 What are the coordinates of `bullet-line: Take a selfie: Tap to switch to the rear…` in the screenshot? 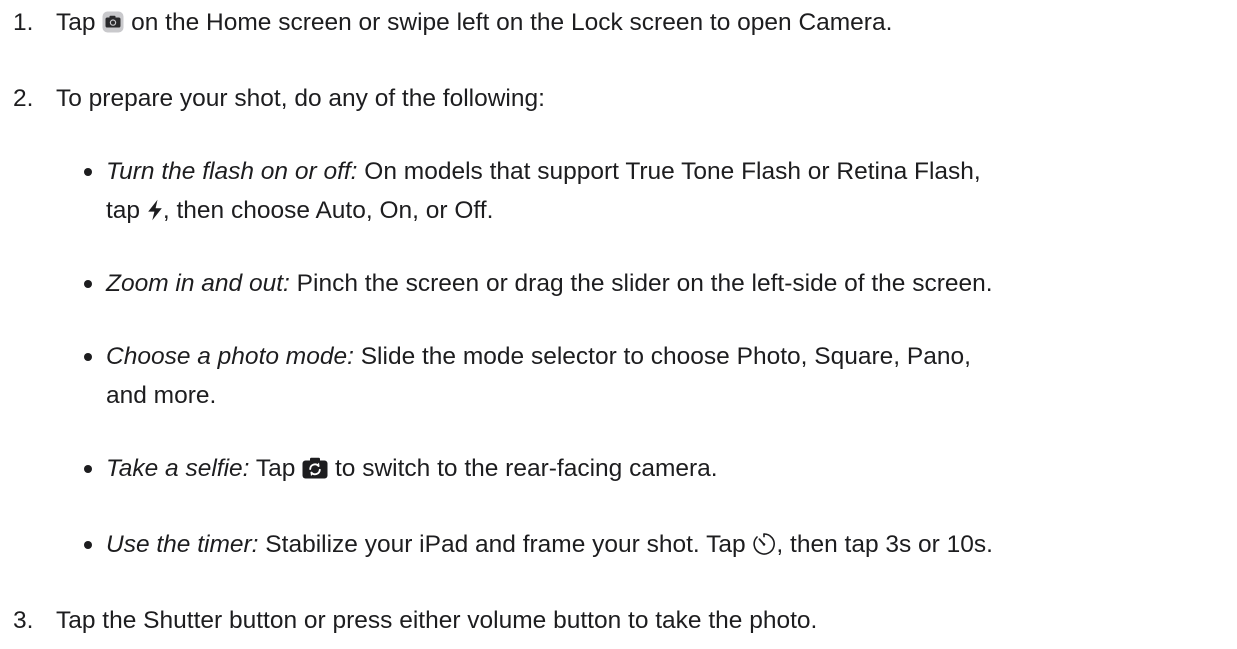 It's located at (668, 470).